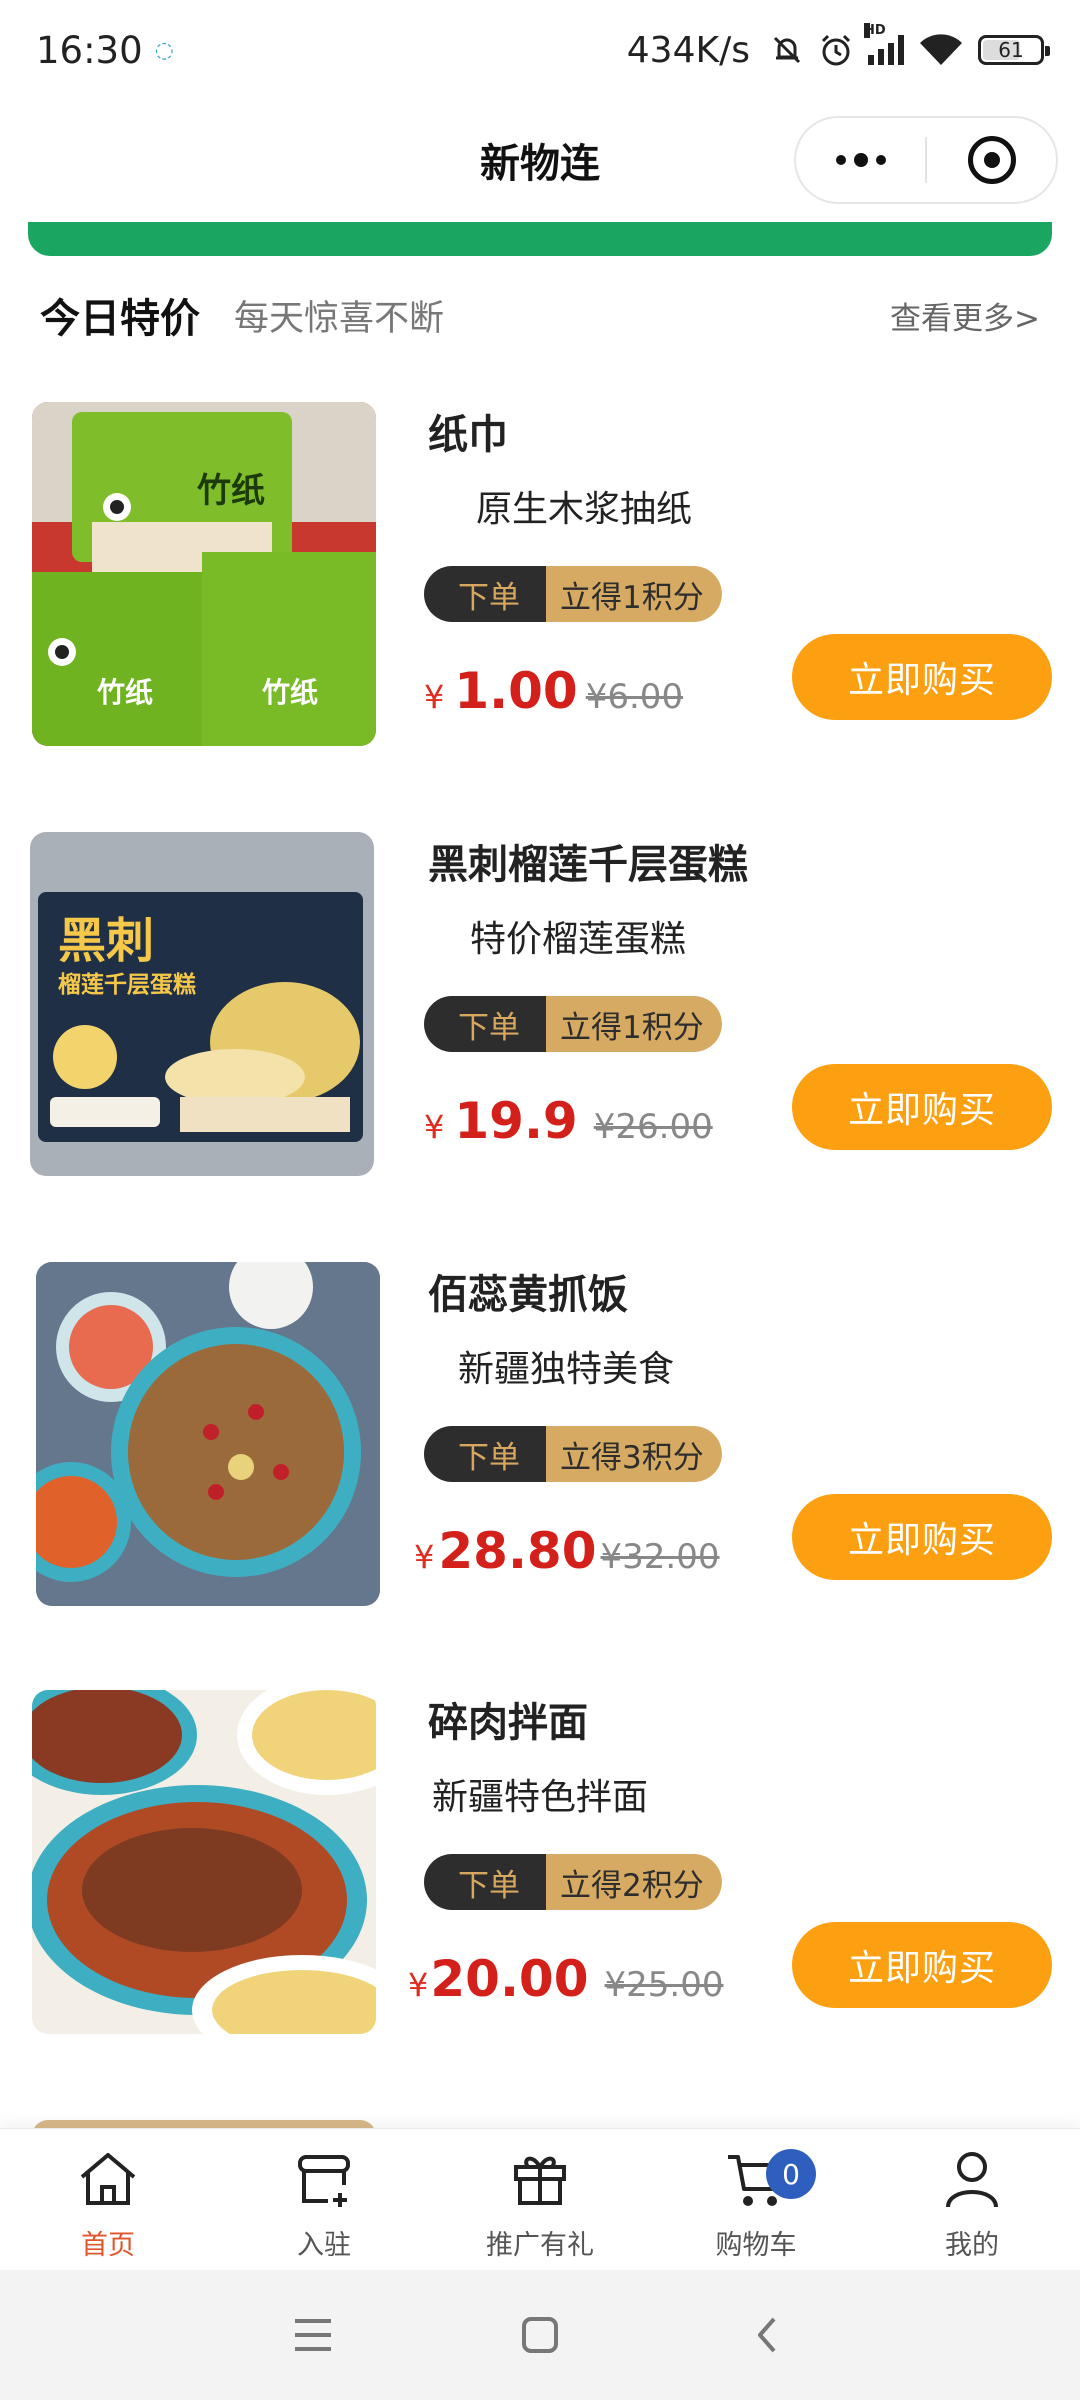 The width and height of the screenshot is (1080, 2400). Describe the element at coordinates (106, 941) in the screenshot. I see `cake-brand-text: 黑刺` at that location.